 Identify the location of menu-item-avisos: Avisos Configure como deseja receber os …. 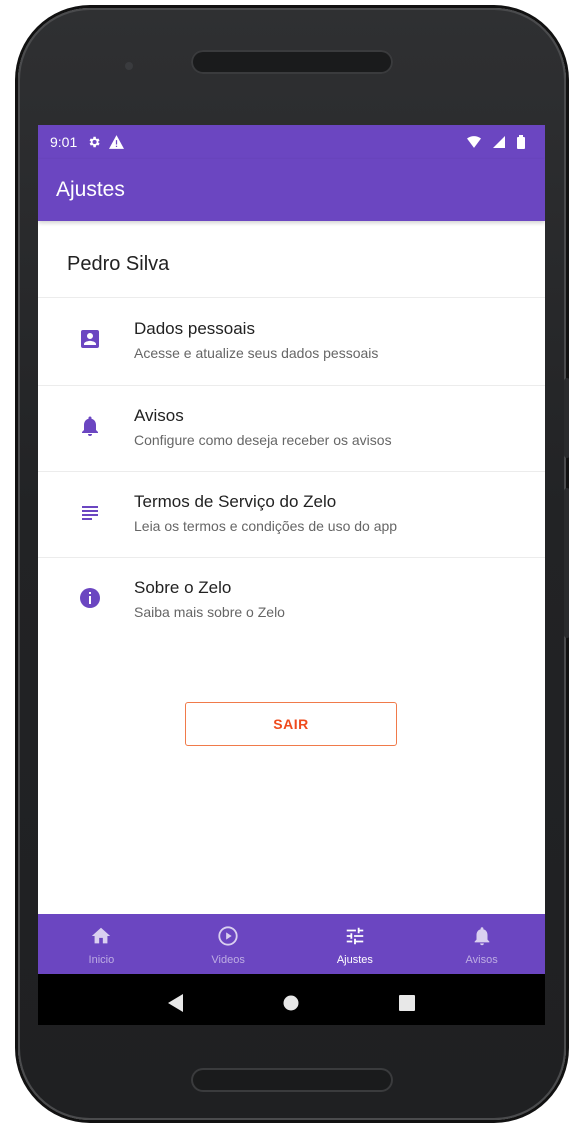
(291, 429).